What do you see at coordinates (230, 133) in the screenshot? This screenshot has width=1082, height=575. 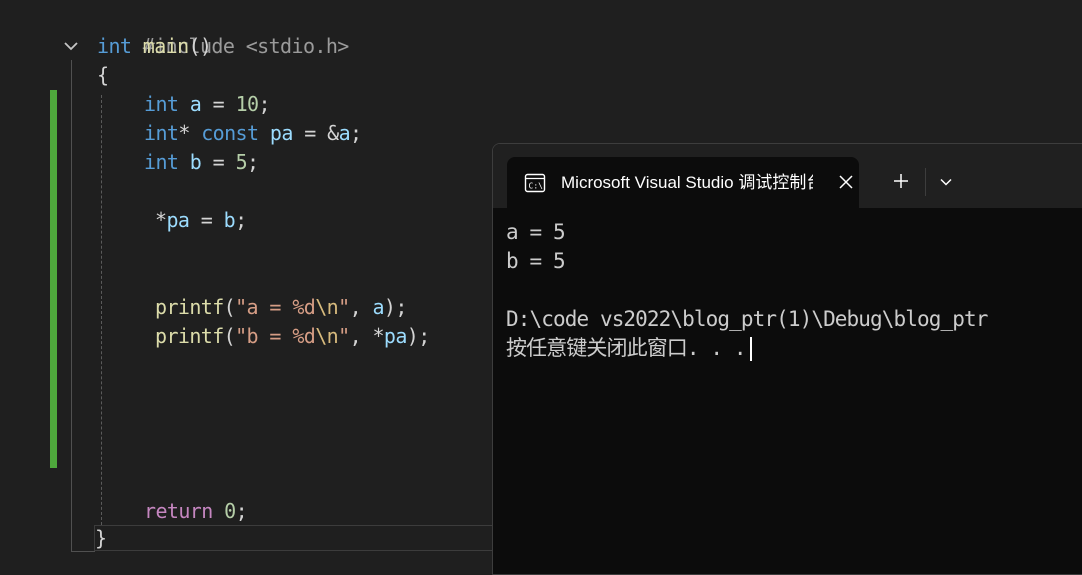 I see `keyword-const: const` at bounding box center [230, 133].